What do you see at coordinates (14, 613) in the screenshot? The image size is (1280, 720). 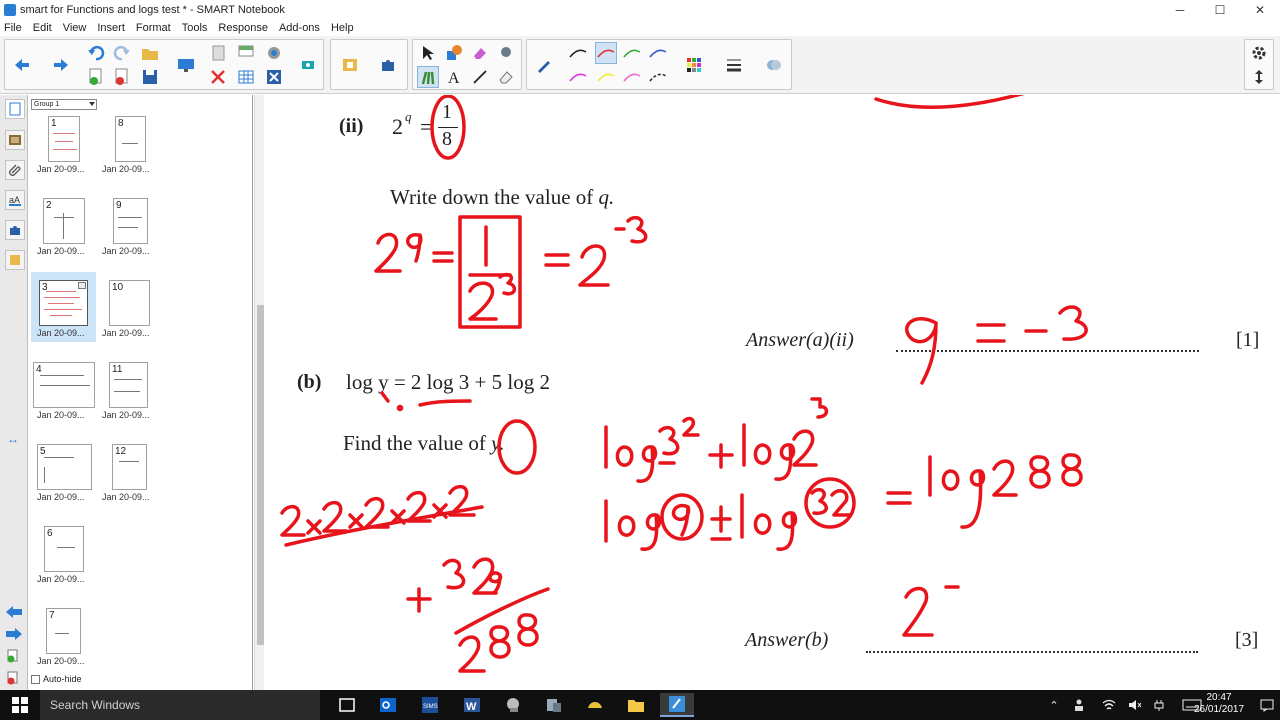 I see `previous-page-side-button` at bounding box center [14, 613].